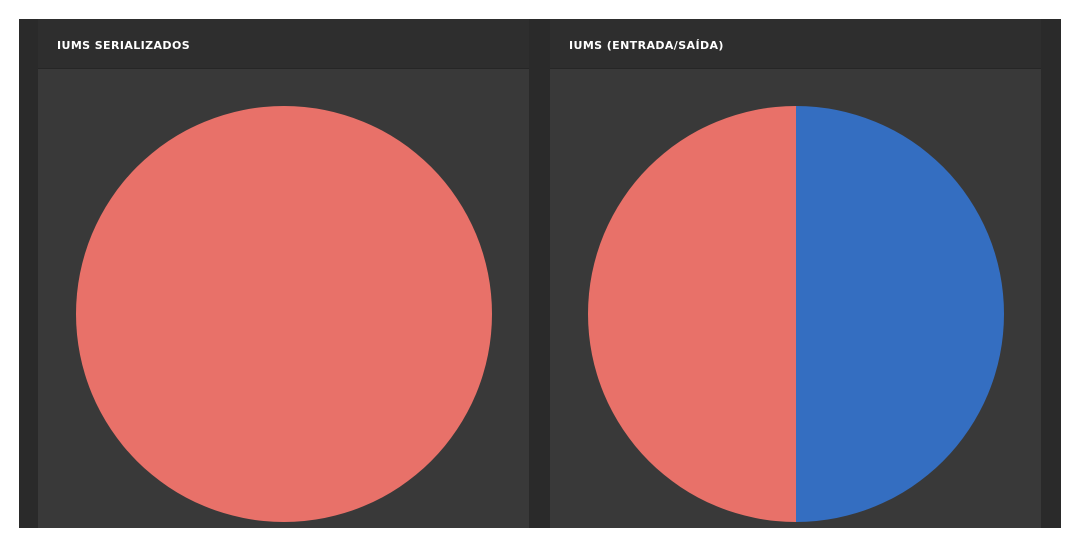  I want to click on panel-title: IUMS SERIALIZADOS, so click(124, 45).